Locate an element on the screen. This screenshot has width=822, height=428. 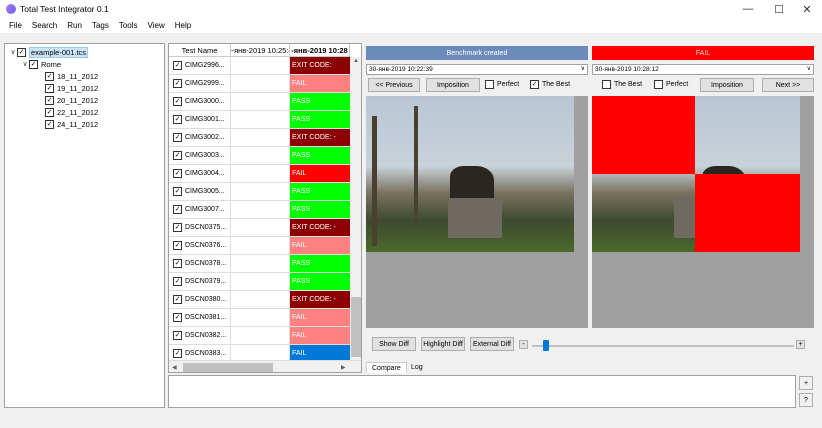
table-row: ✓ DSCN0379... PASS is located at coordinates (259, 282).